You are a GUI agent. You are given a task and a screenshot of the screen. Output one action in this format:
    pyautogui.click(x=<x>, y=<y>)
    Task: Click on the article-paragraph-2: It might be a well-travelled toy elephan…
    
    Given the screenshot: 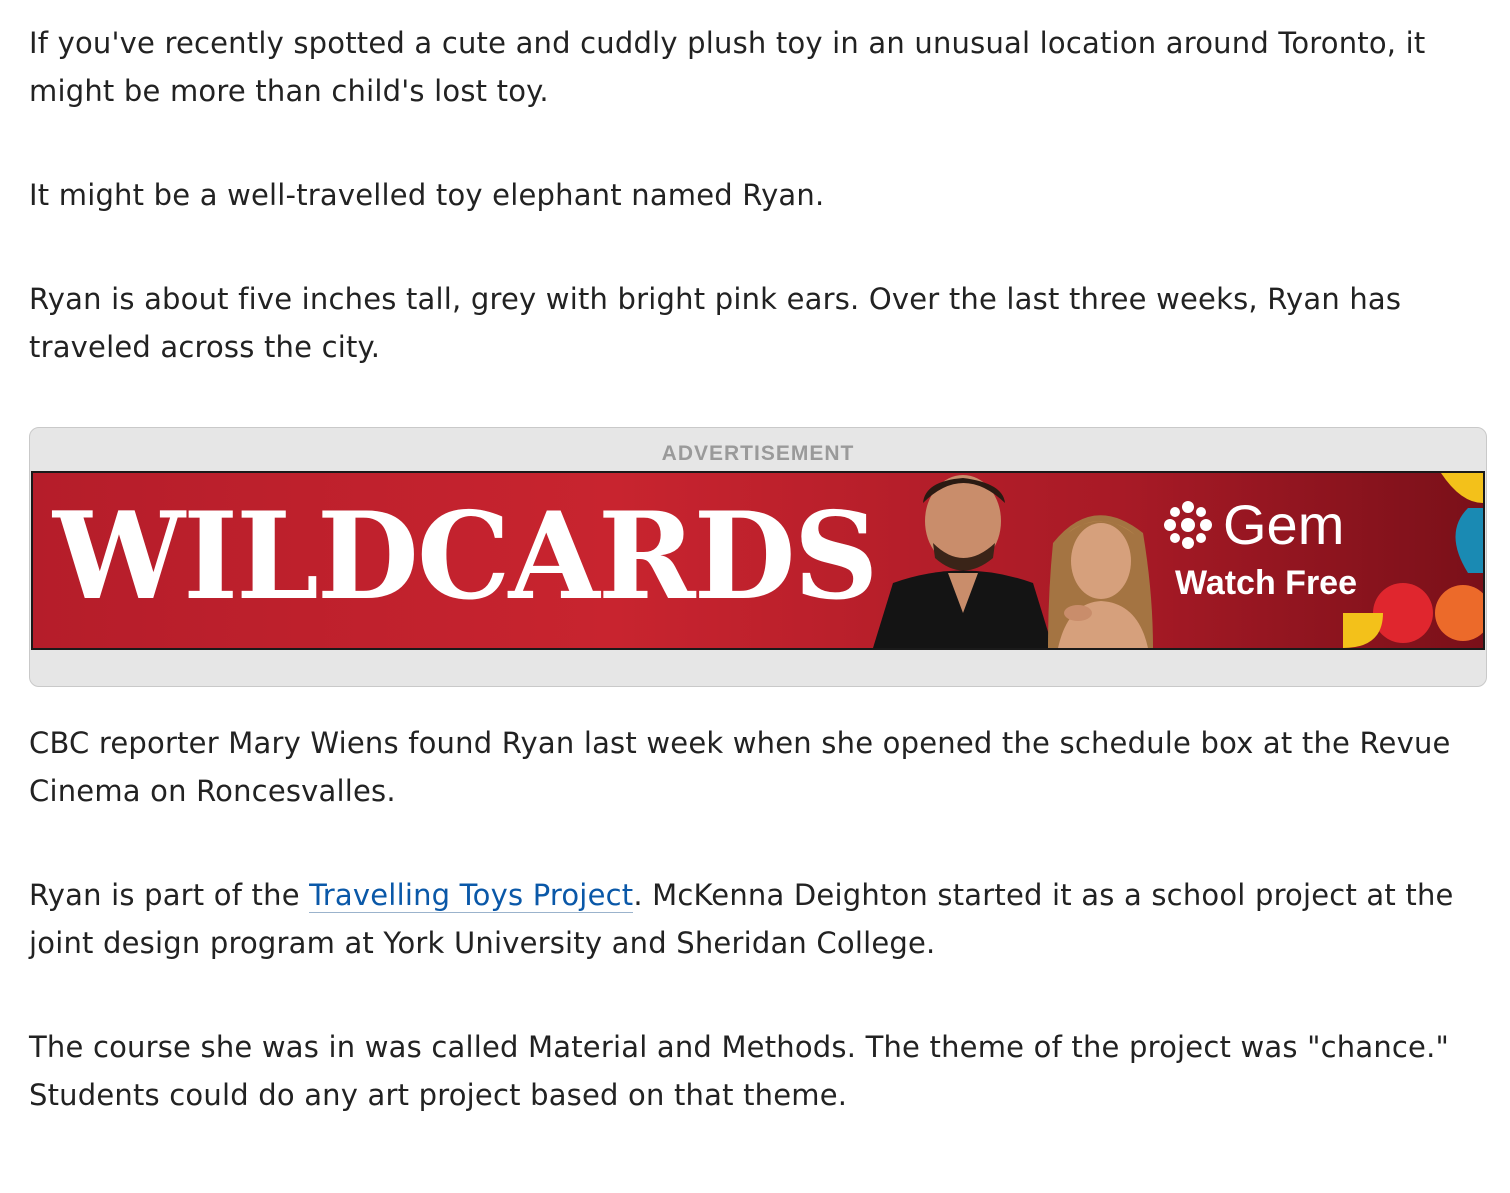 What is the action you would take?
    pyautogui.click(x=427, y=195)
    